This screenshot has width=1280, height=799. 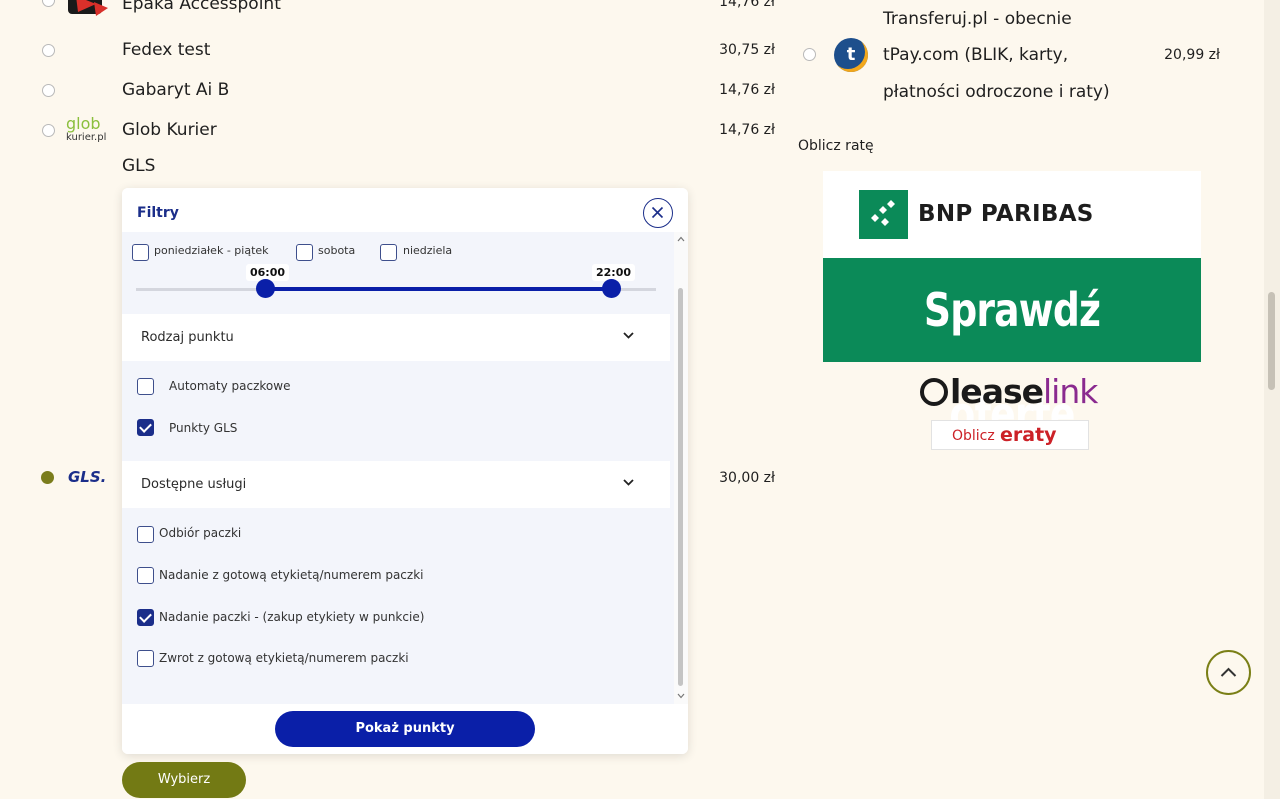 I want to click on page-scroll-thumb, so click(x=1271, y=341).